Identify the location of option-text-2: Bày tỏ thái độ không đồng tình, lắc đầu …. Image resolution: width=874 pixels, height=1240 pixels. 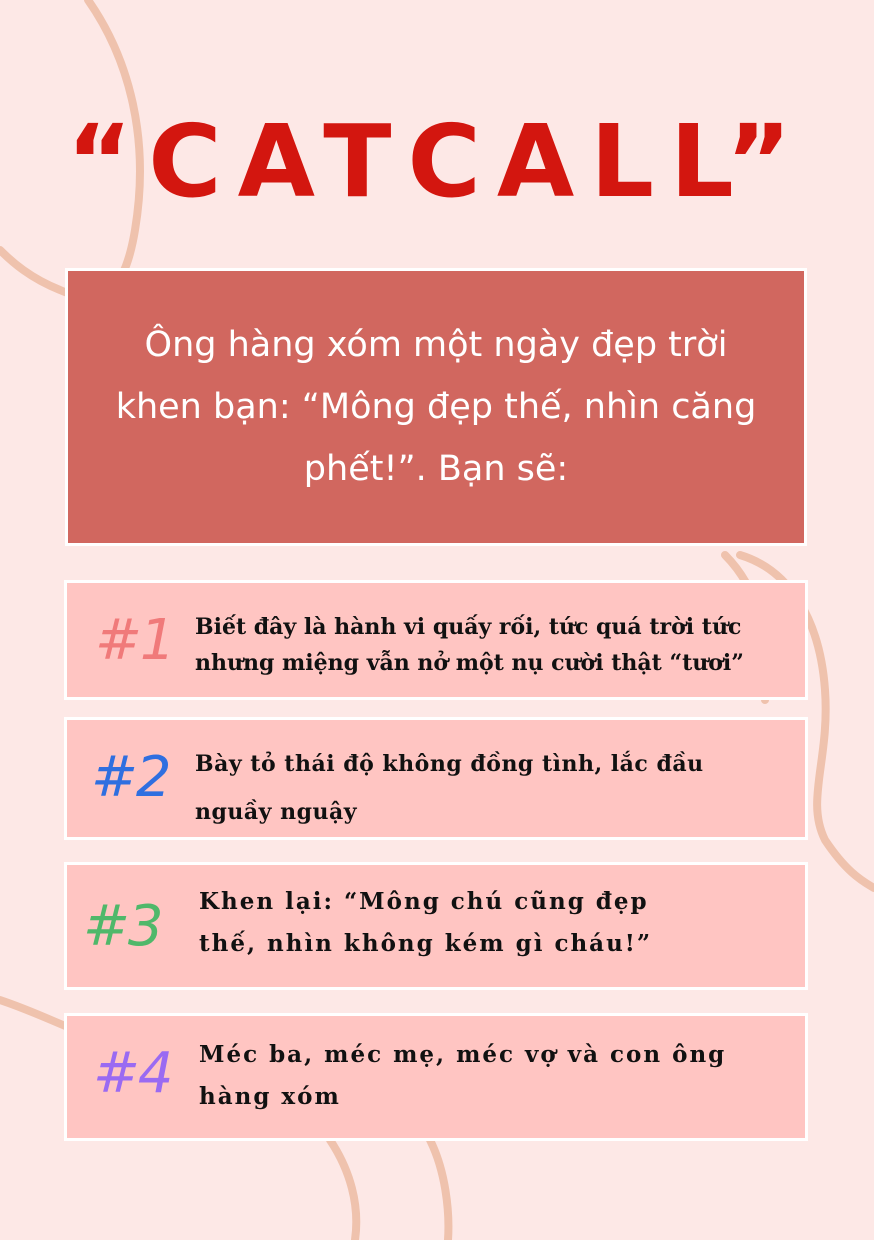
(449, 788).